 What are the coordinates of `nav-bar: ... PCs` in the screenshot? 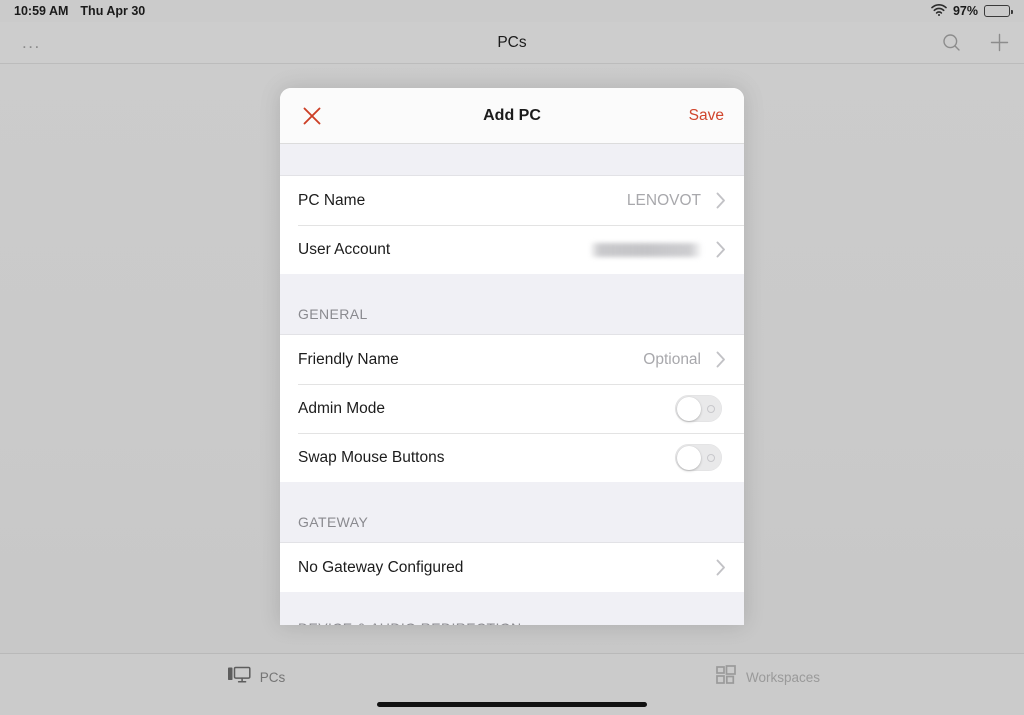 It's located at (512, 43).